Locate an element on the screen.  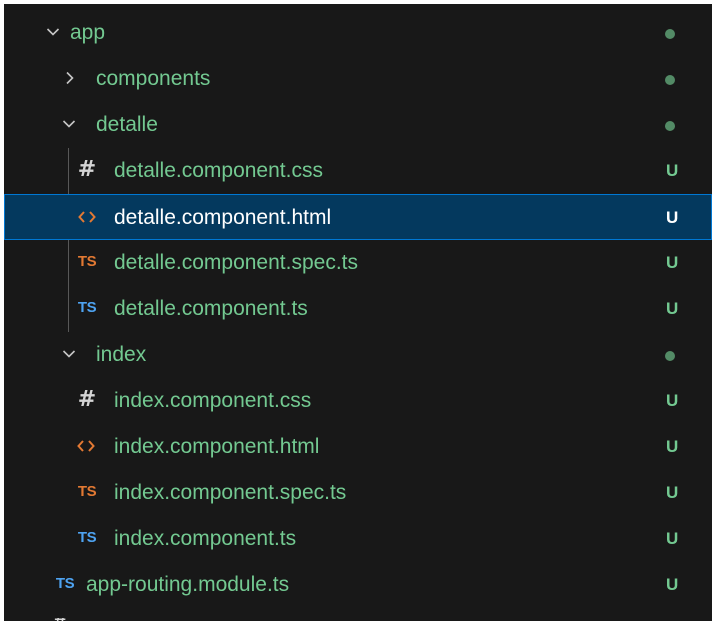
tree-item-label: index.component.css is located at coordinates (213, 400).